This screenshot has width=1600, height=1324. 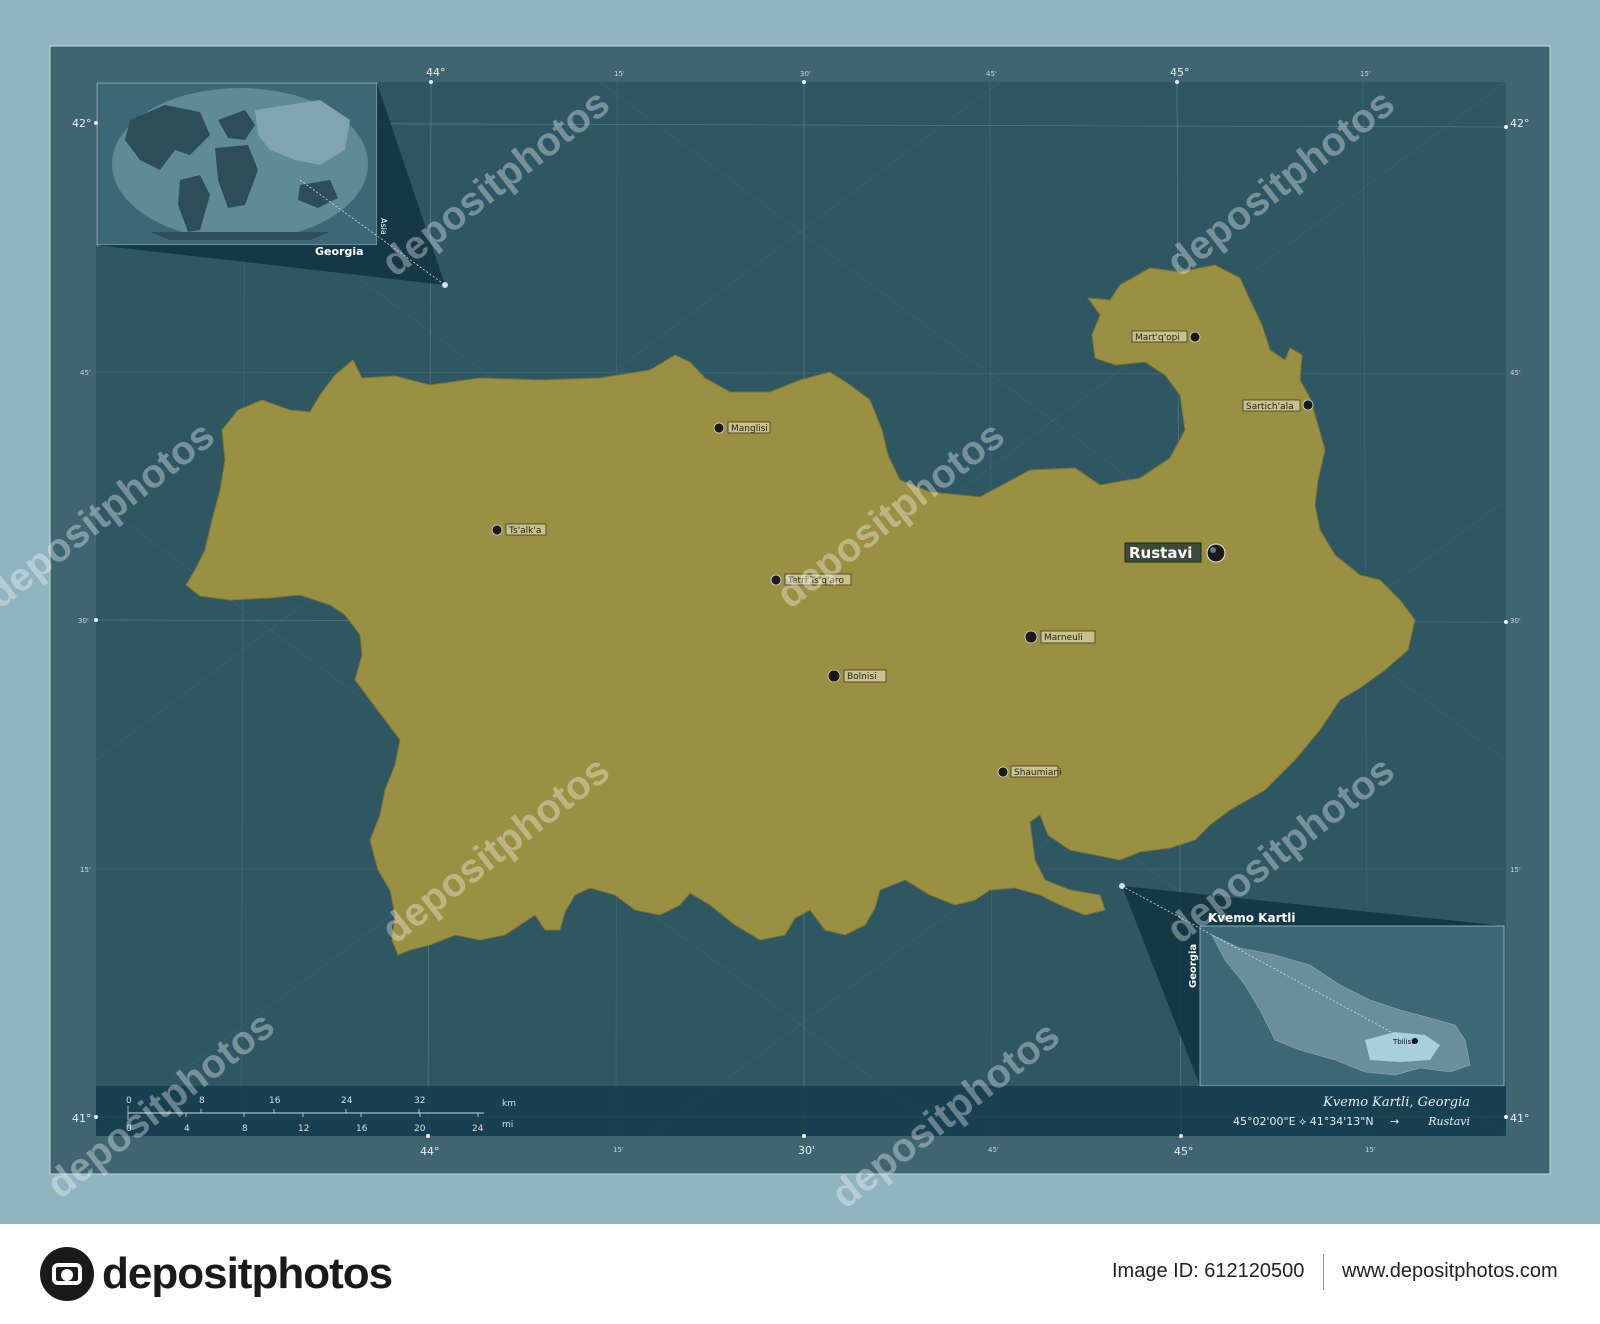 What do you see at coordinates (240, 236) in the screenshot?
I see `antarctica-shape` at bounding box center [240, 236].